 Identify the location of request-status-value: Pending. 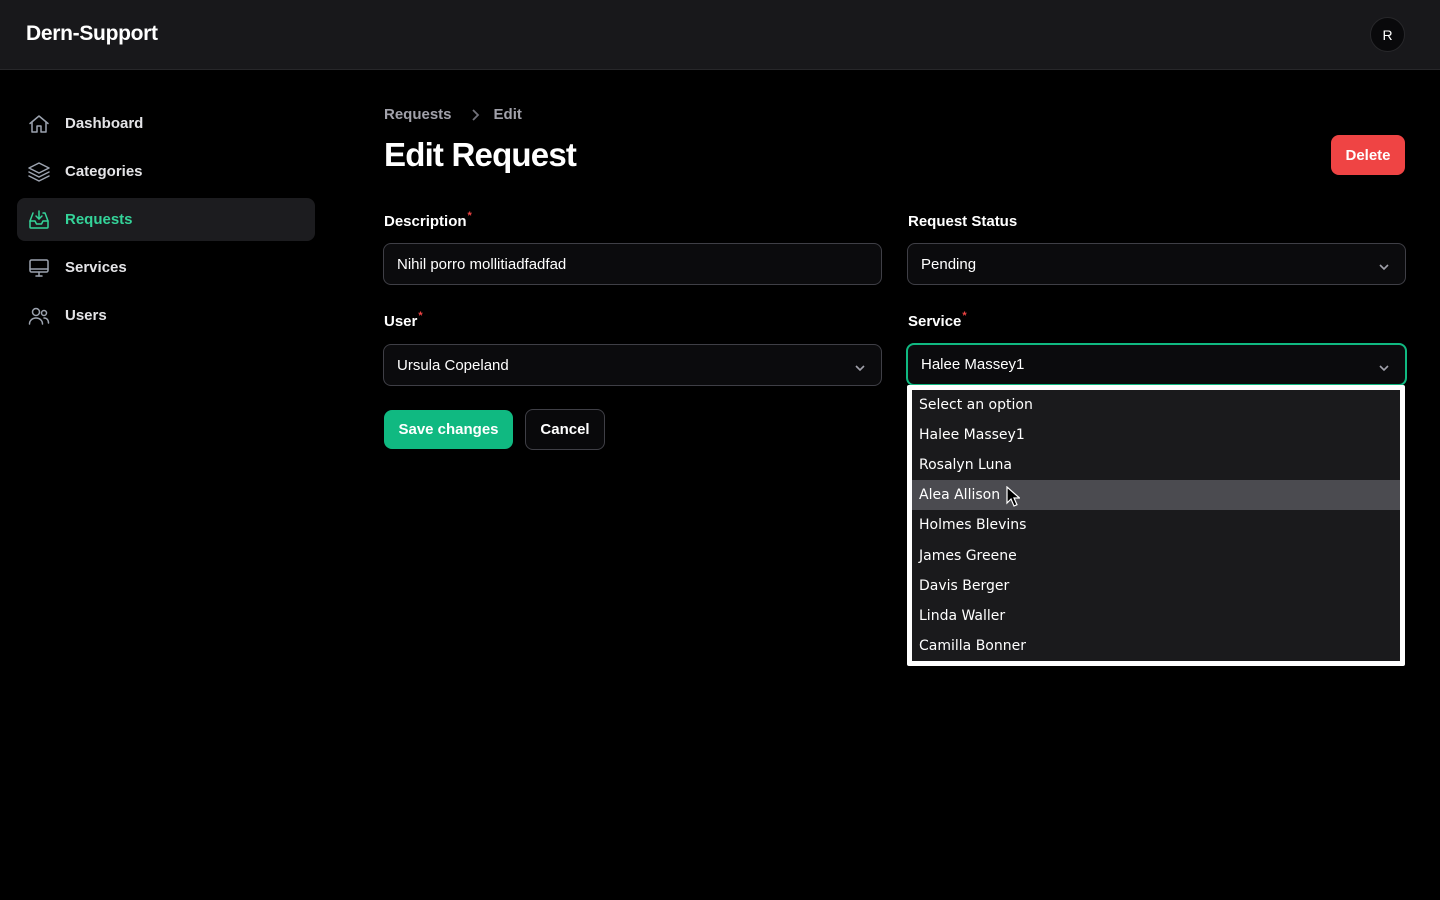
(949, 264).